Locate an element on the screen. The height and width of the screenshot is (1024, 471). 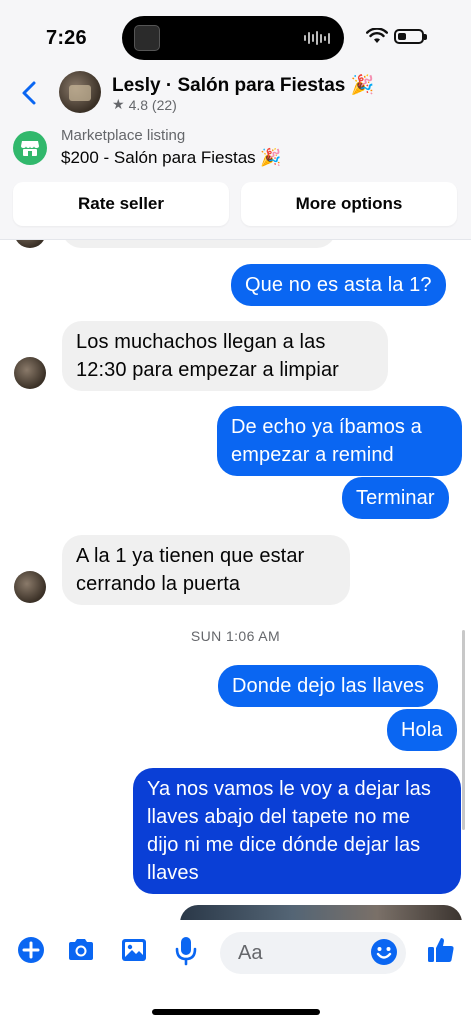
emoji-icon is located at coordinates (384, 952).